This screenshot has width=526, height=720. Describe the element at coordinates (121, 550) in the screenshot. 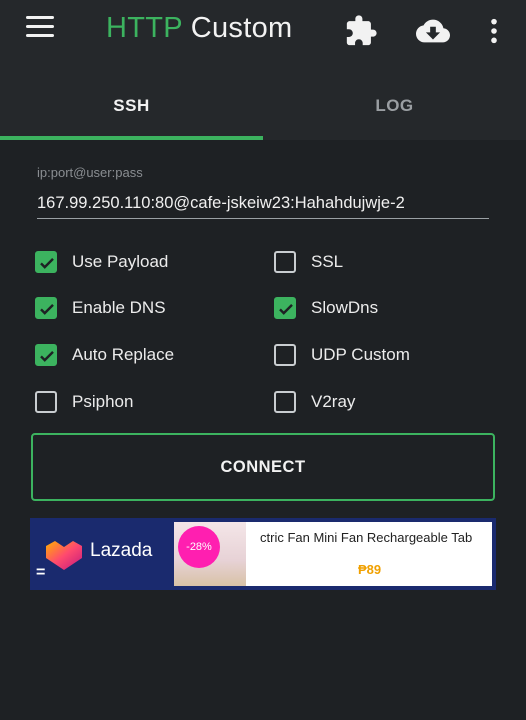

I see `ad-brand: Lazada` at that location.